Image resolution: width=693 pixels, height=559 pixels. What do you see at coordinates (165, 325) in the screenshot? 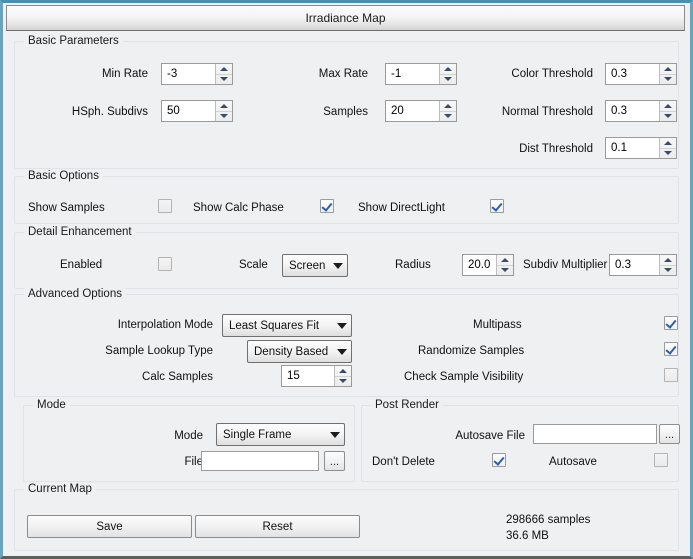
I see `interpolation-mode-label: Interpolation Mode` at bounding box center [165, 325].